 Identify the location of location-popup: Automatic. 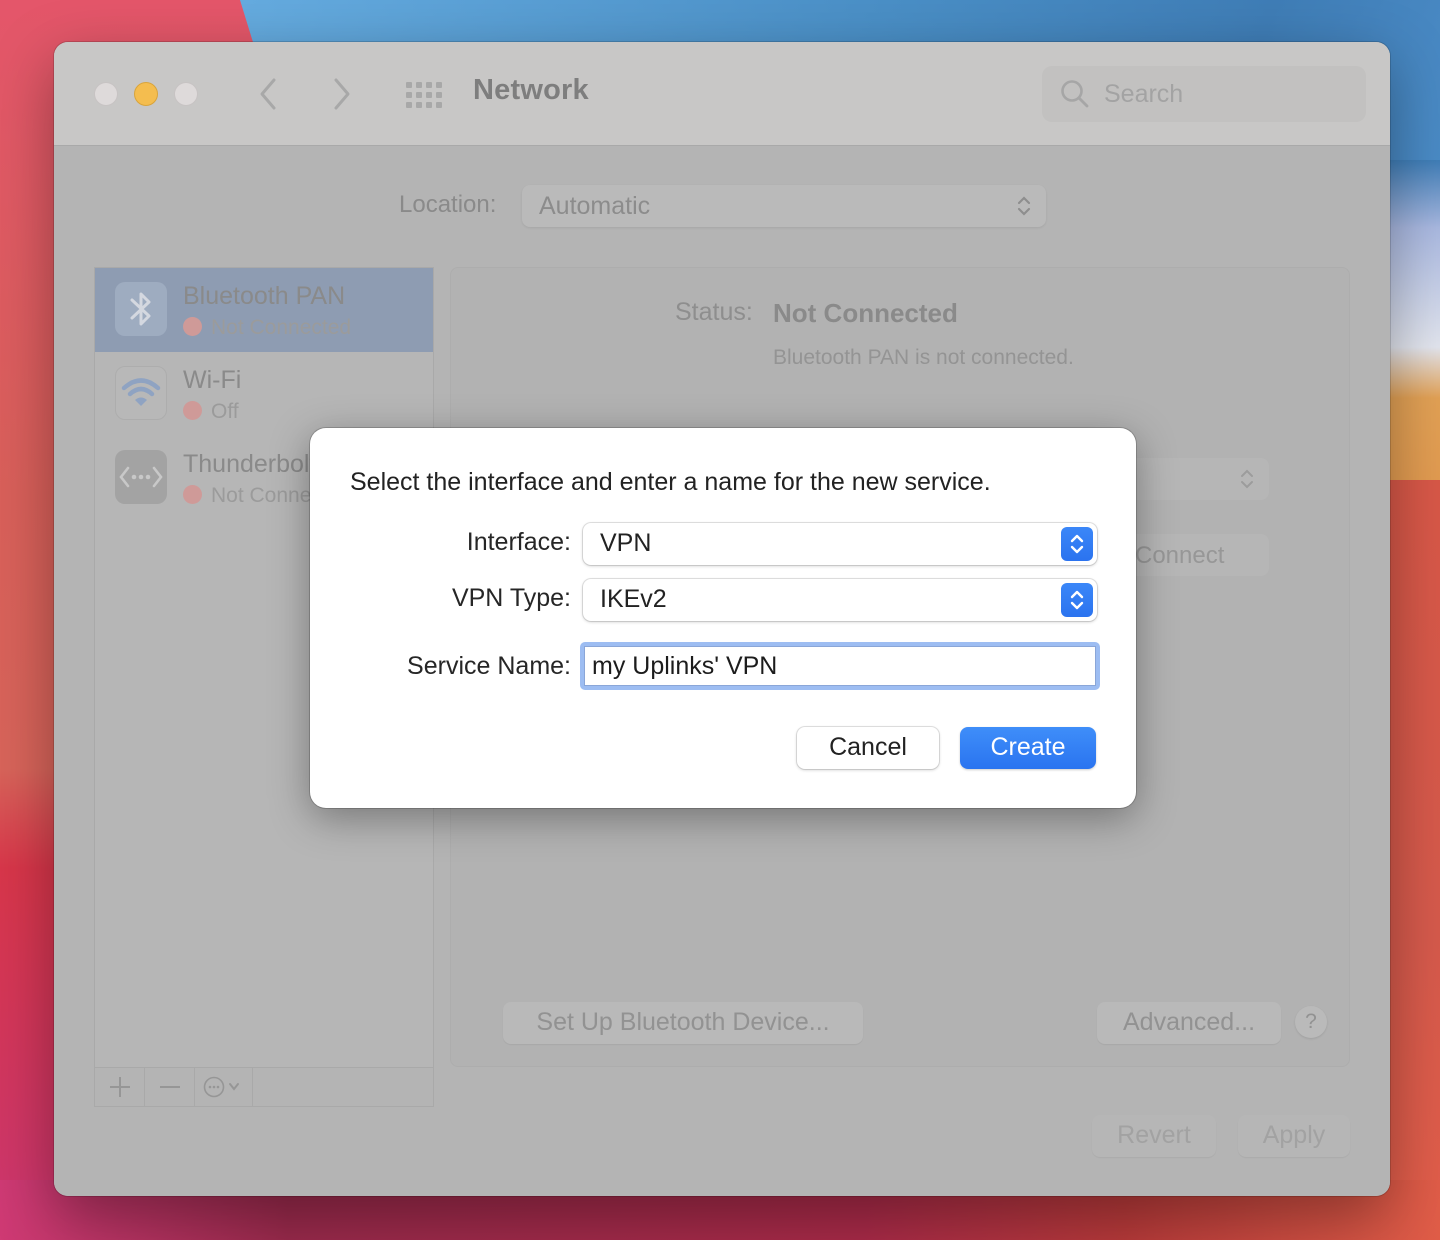
(784, 206).